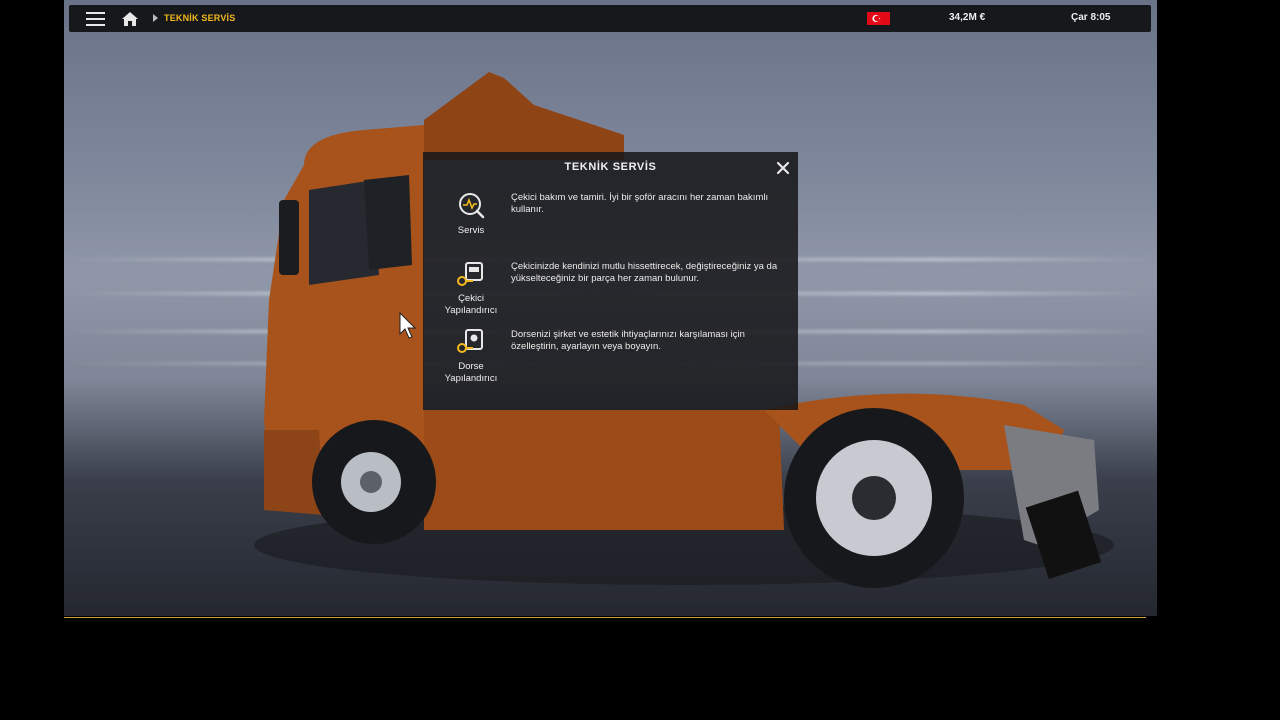  What do you see at coordinates (130, 19) in the screenshot?
I see `home-icon` at bounding box center [130, 19].